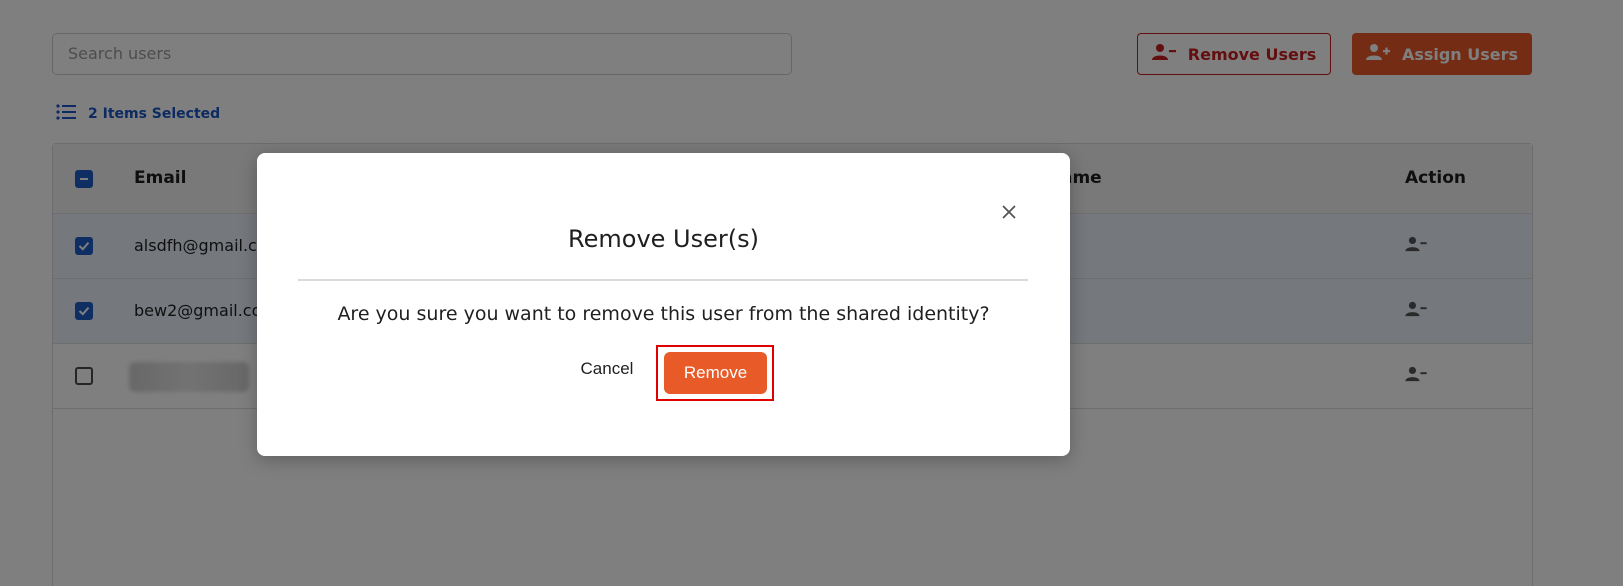  Describe the element at coordinates (663, 280) in the screenshot. I see `dialog-divider` at that location.